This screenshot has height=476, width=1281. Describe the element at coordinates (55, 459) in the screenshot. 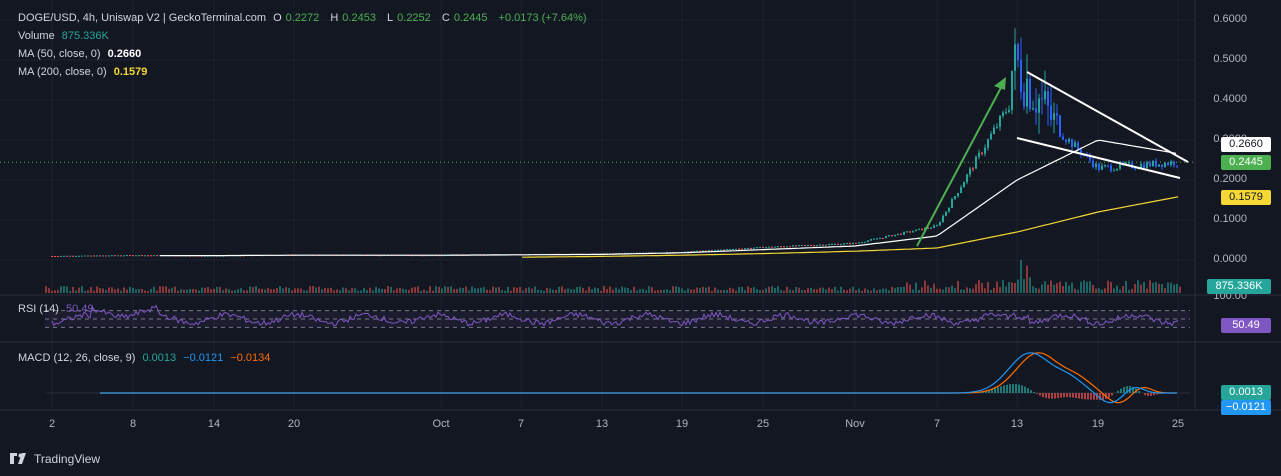

I see `footer: TradingView` at that location.